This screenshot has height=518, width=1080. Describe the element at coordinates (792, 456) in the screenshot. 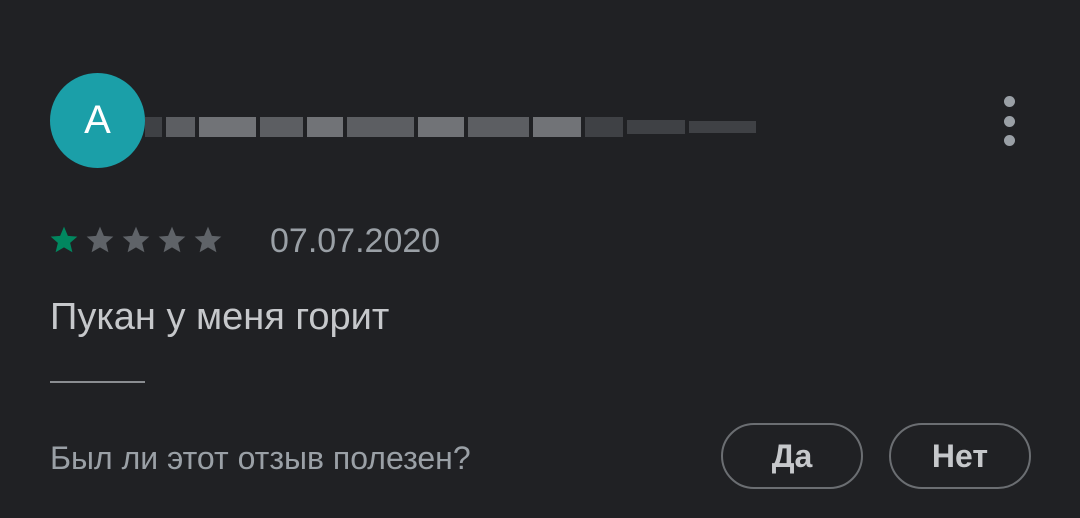

I see `yes-button: Да` at that location.